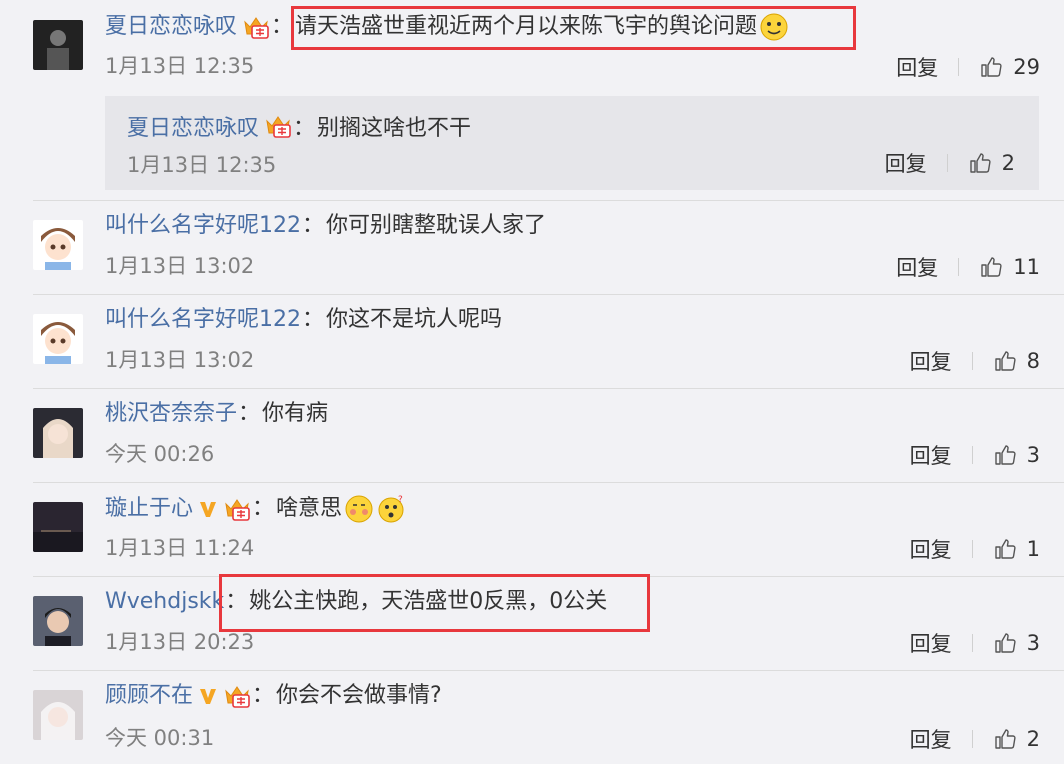 Image resolution: width=1064 pixels, height=764 pixels. What do you see at coordinates (202, 165) in the screenshot?
I see `reply-time: 1月13日 12:35` at bounding box center [202, 165].